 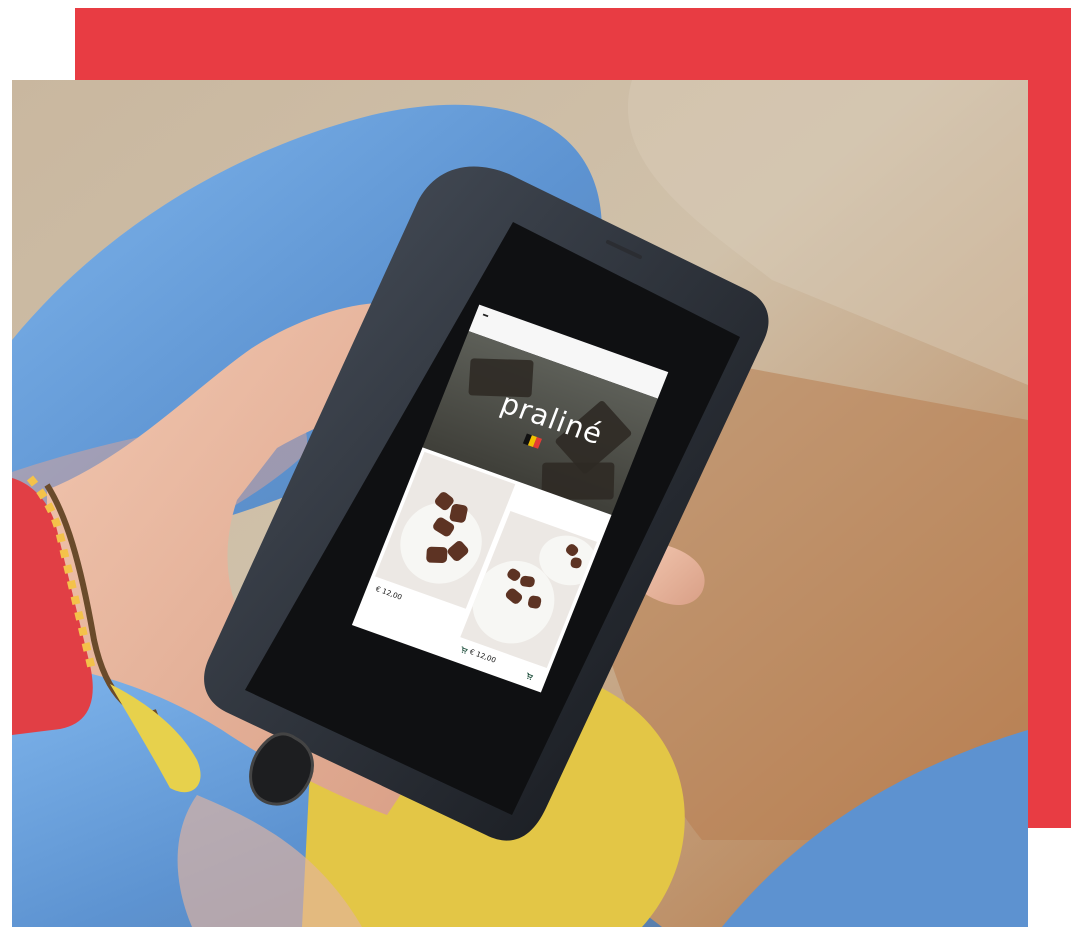 What do you see at coordinates (552, 418) in the screenshot?
I see `brand-title: praliné` at bounding box center [552, 418].